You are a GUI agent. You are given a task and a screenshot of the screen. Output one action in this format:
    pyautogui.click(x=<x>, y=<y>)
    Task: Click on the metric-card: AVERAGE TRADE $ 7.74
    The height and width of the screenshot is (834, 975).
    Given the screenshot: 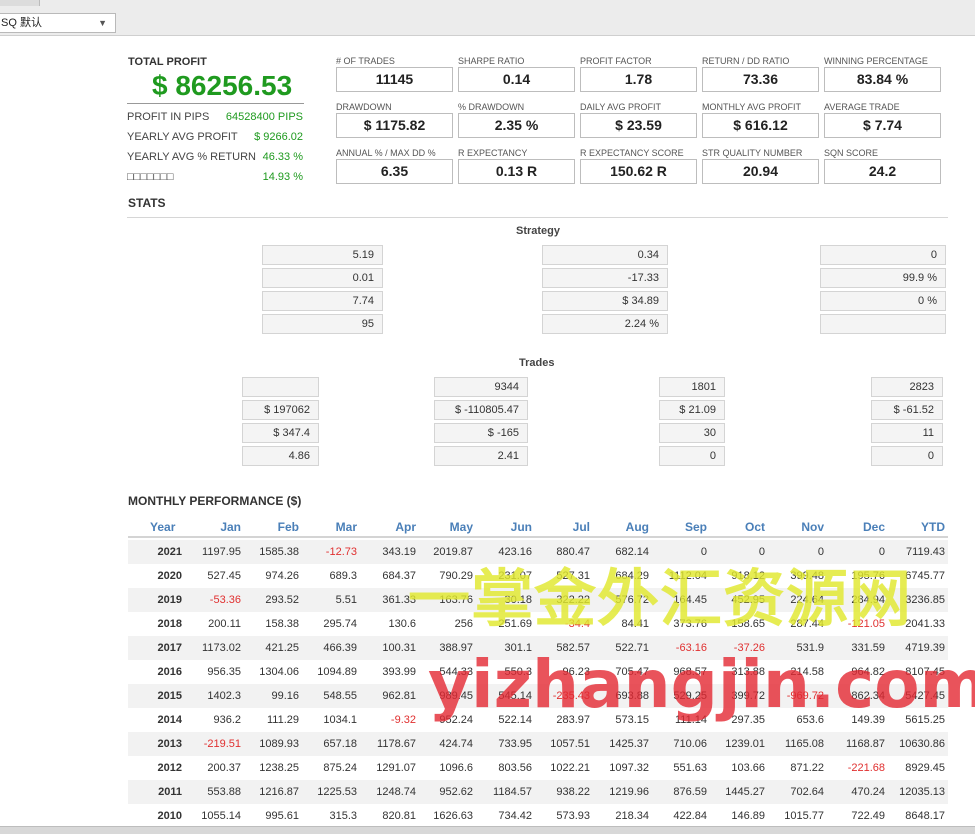 What is the action you would take?
    pyautogui.click(x=882, y=122)
    